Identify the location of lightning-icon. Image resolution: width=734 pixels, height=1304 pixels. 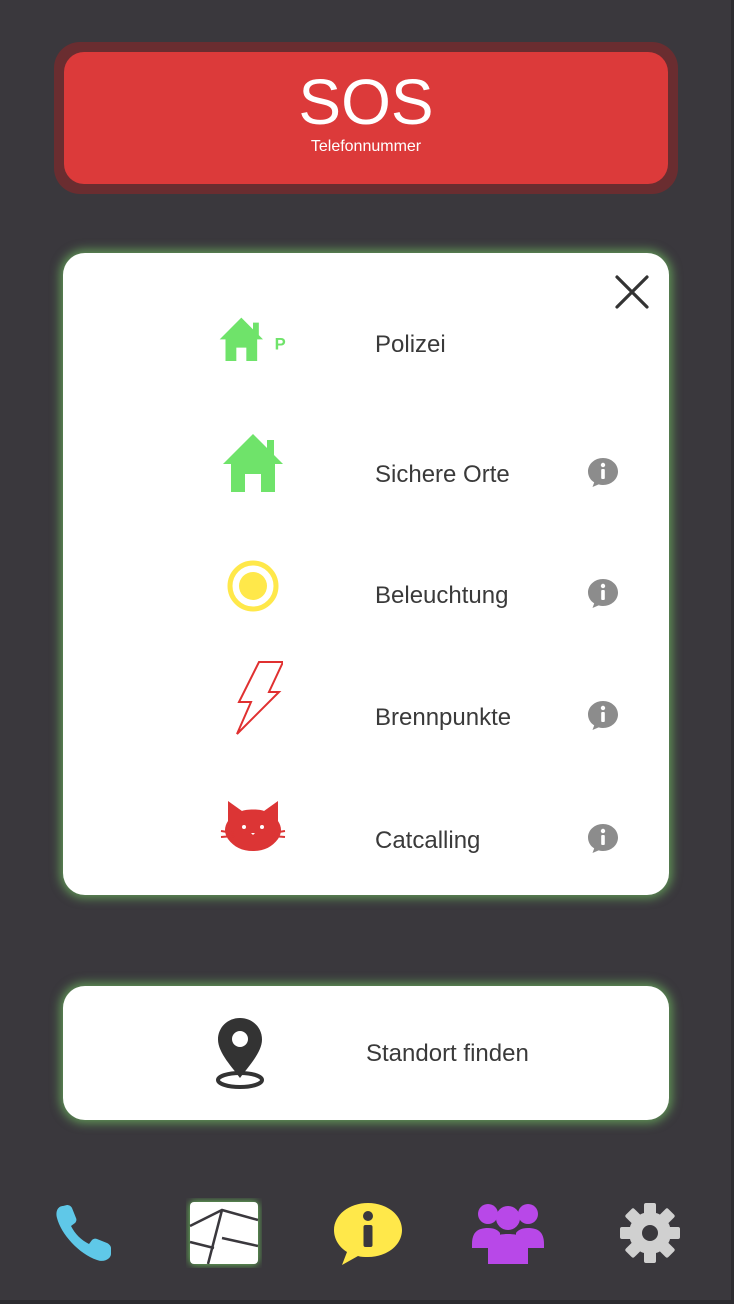
(253, 698).